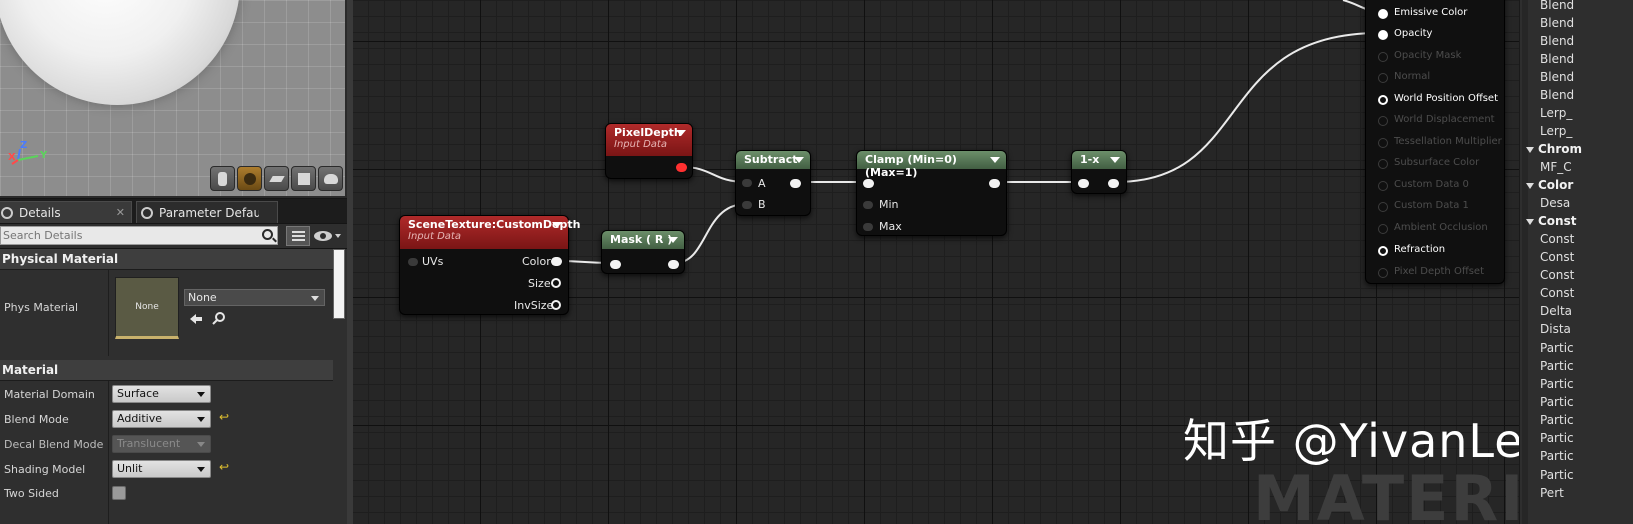  What do you see at coordinates (161, 394) in the screenshot?
I see `material-domain-dropdown: Surface` at bounding box center [161, 394].